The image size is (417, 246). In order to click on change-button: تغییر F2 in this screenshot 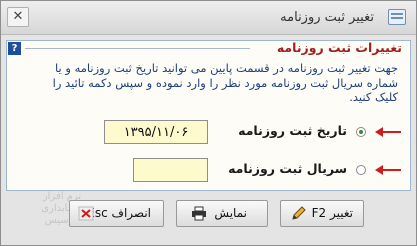, I will do `click(322, 213)`.